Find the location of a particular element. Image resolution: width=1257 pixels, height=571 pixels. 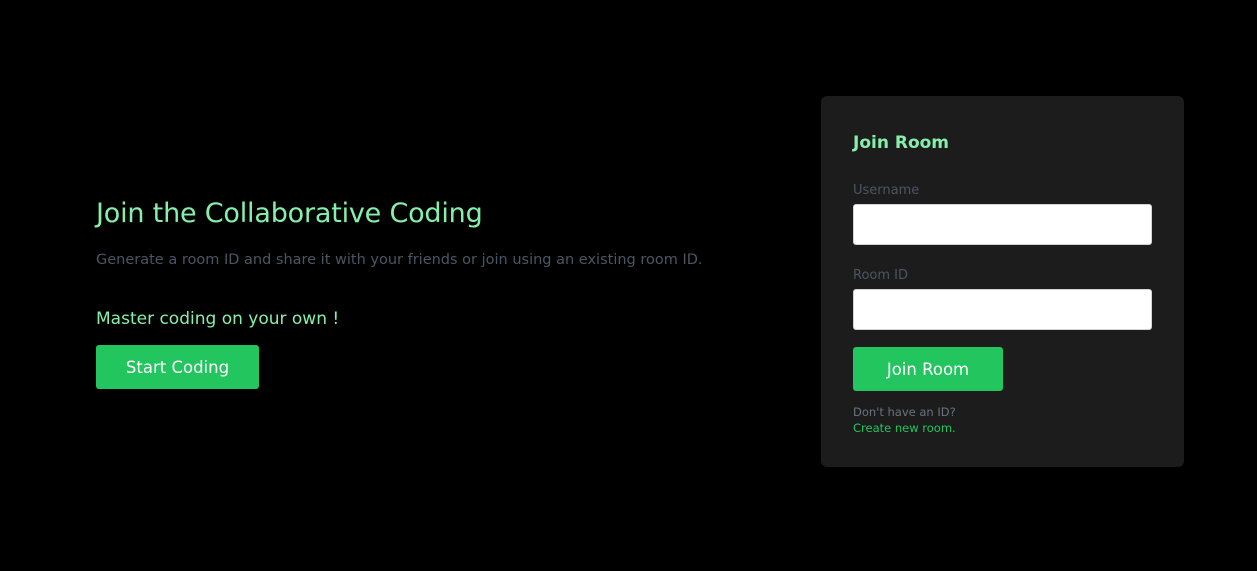

room-id-input is located at coordinates (1002, 309).